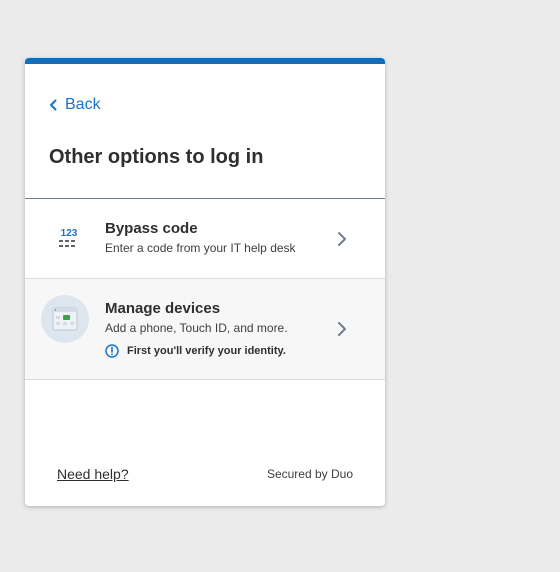 The height and width of the screenshot is (572, 560). I want to click on bypass-code-title: Bypass code, so click(151, 228).